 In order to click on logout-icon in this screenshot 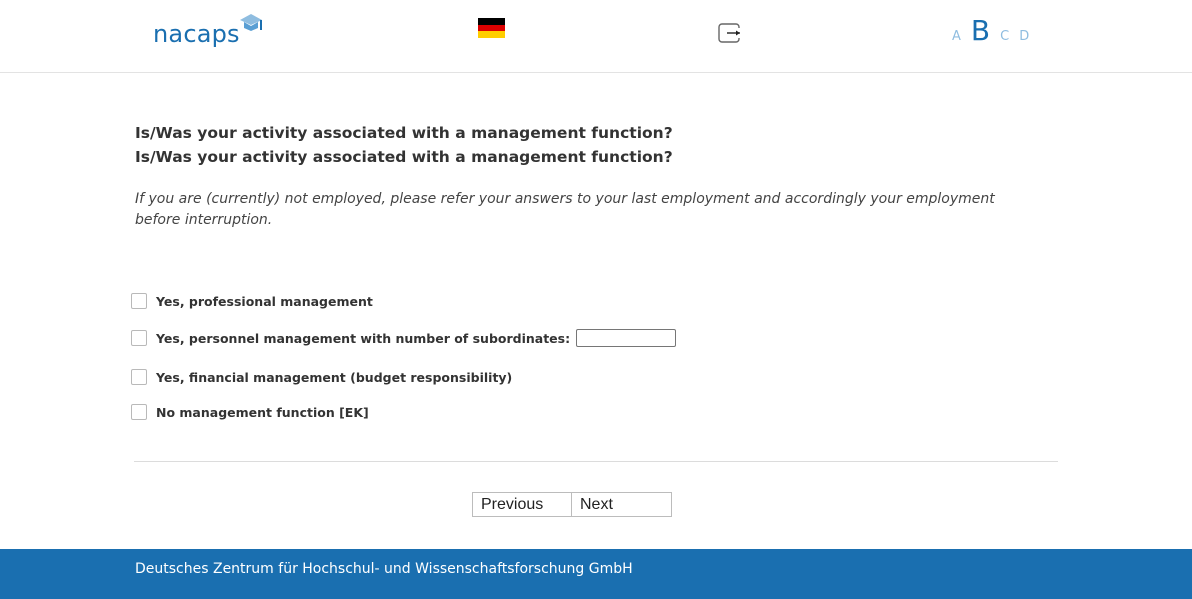, I will do `click(730, 33)`.